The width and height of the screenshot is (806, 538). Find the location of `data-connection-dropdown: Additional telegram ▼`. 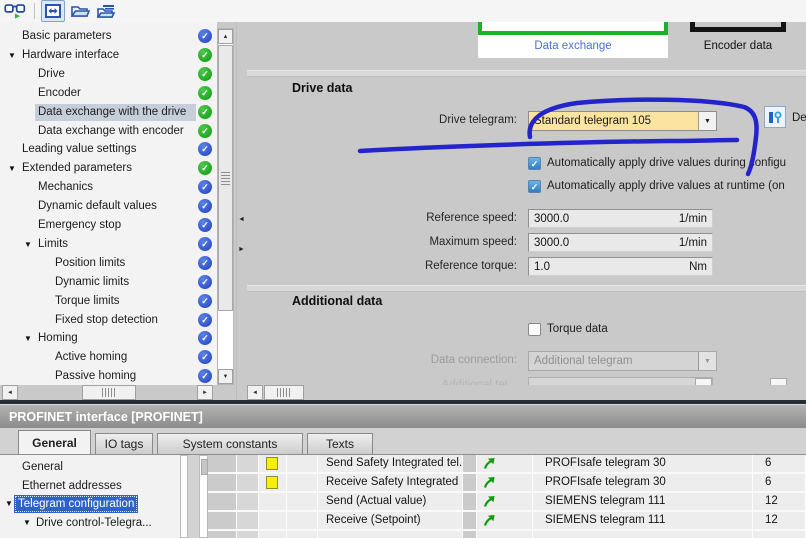

data-connection-dropdown: Additional telegram ▼ is located at coordinates (622, 361).